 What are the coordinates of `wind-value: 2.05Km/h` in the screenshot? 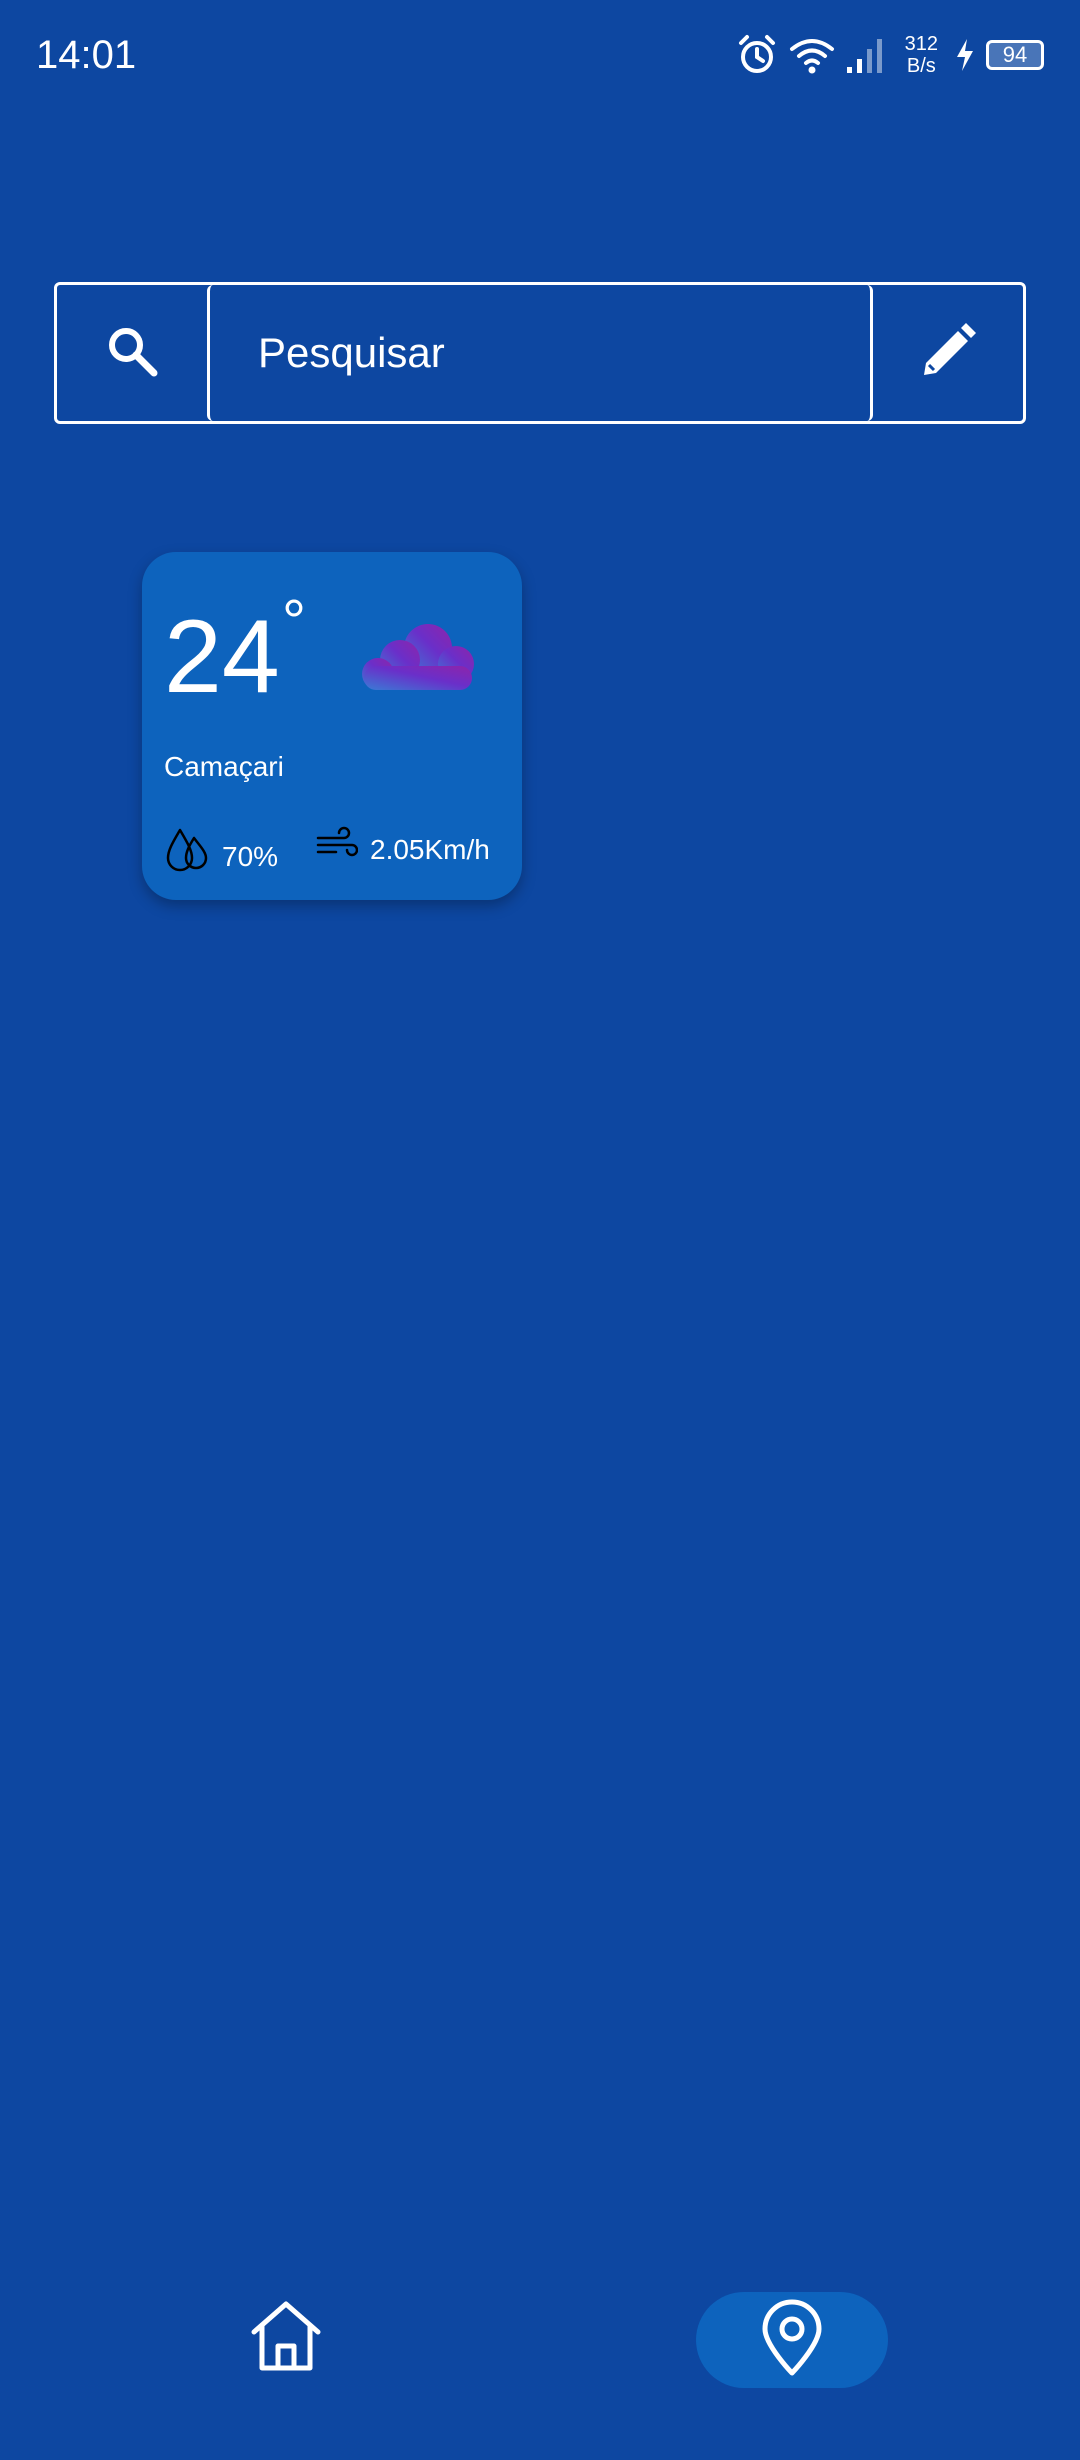 It's located at (430, 849).